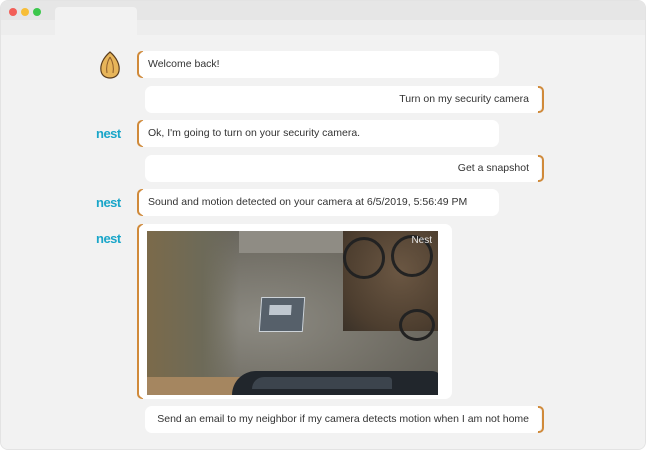  What do you see at coordinates (343, 168) in the screenshot?
I see `user-message: Get a snapshot` at bounding box center [343, 168].